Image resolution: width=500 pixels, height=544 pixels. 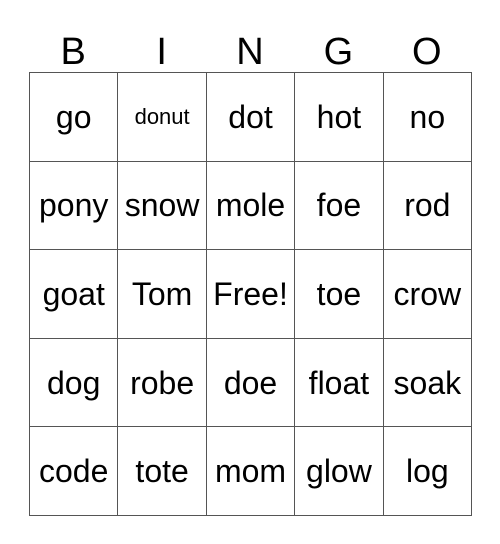 I want to click on bingo-header-letter-i: I, so click(x=161, y=52).